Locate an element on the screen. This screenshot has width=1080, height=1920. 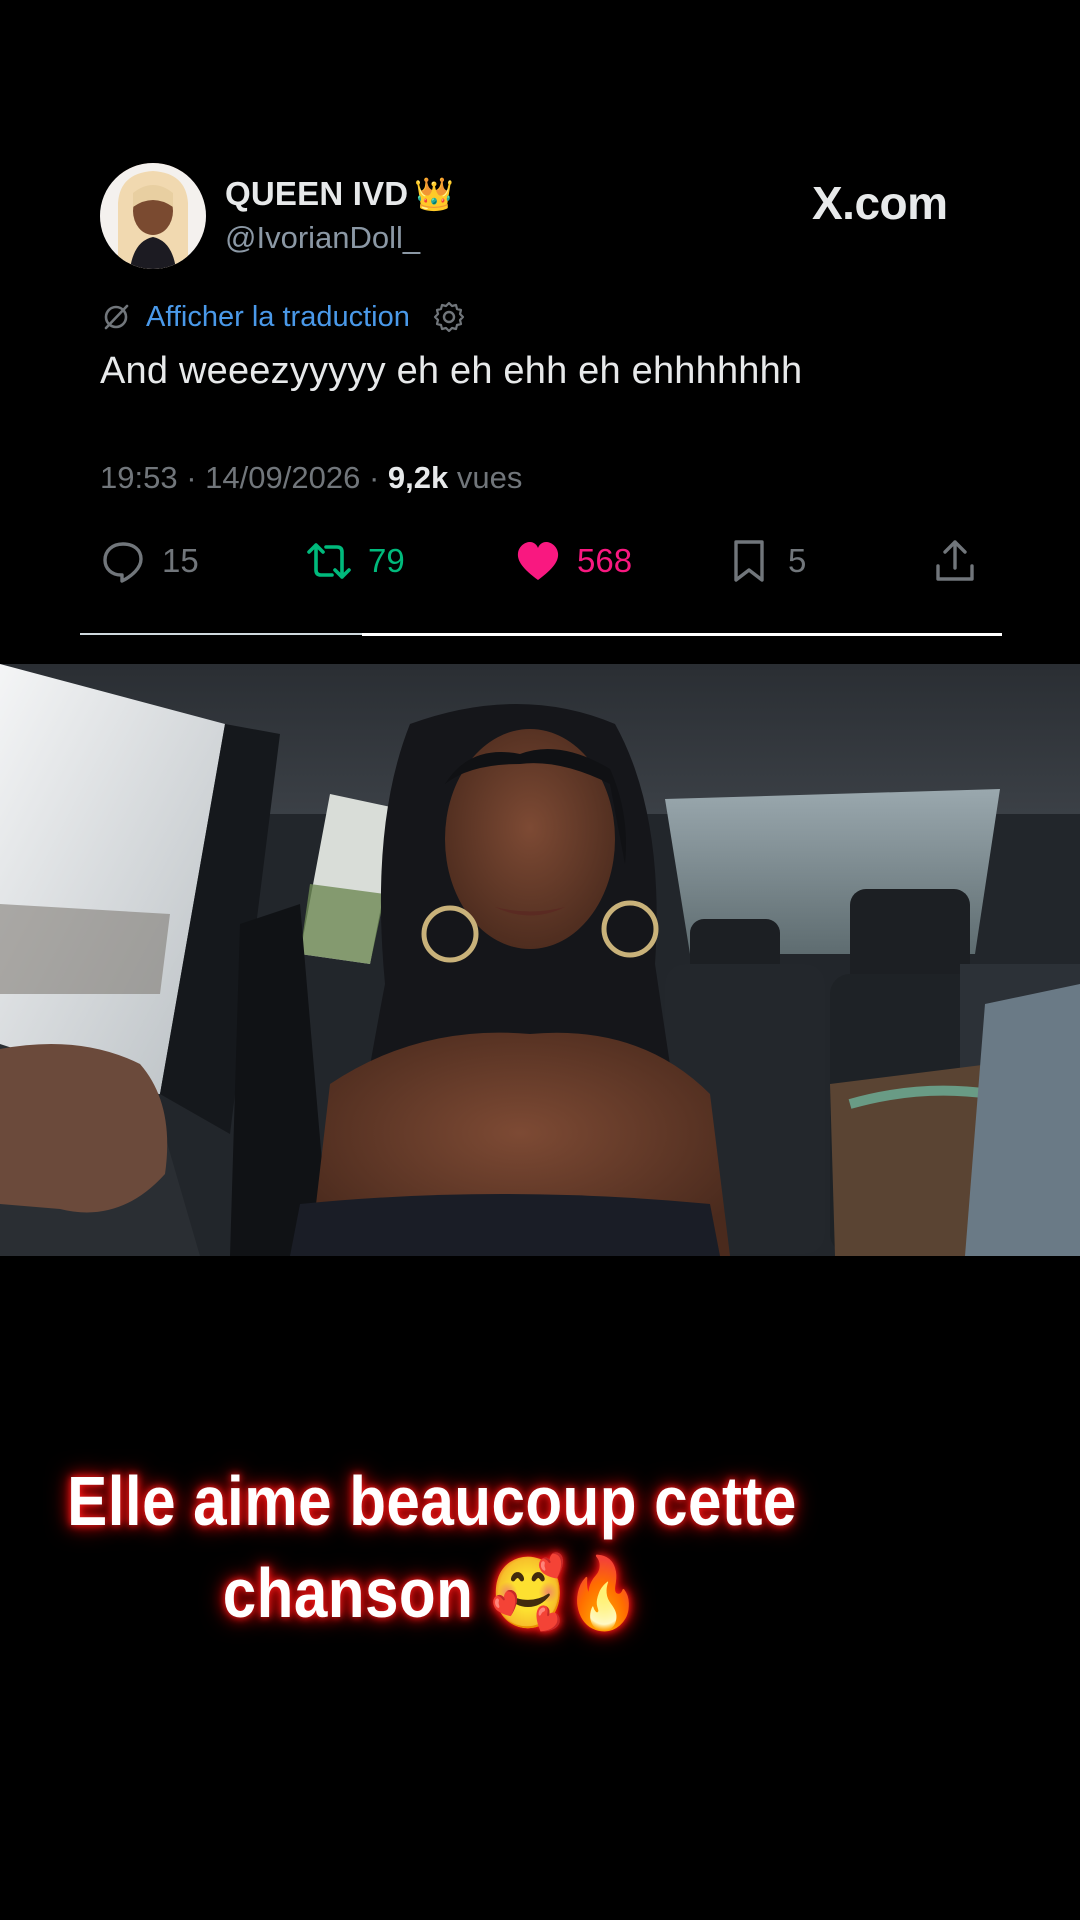
like-button: 568 is located at coordinates (573, 561).